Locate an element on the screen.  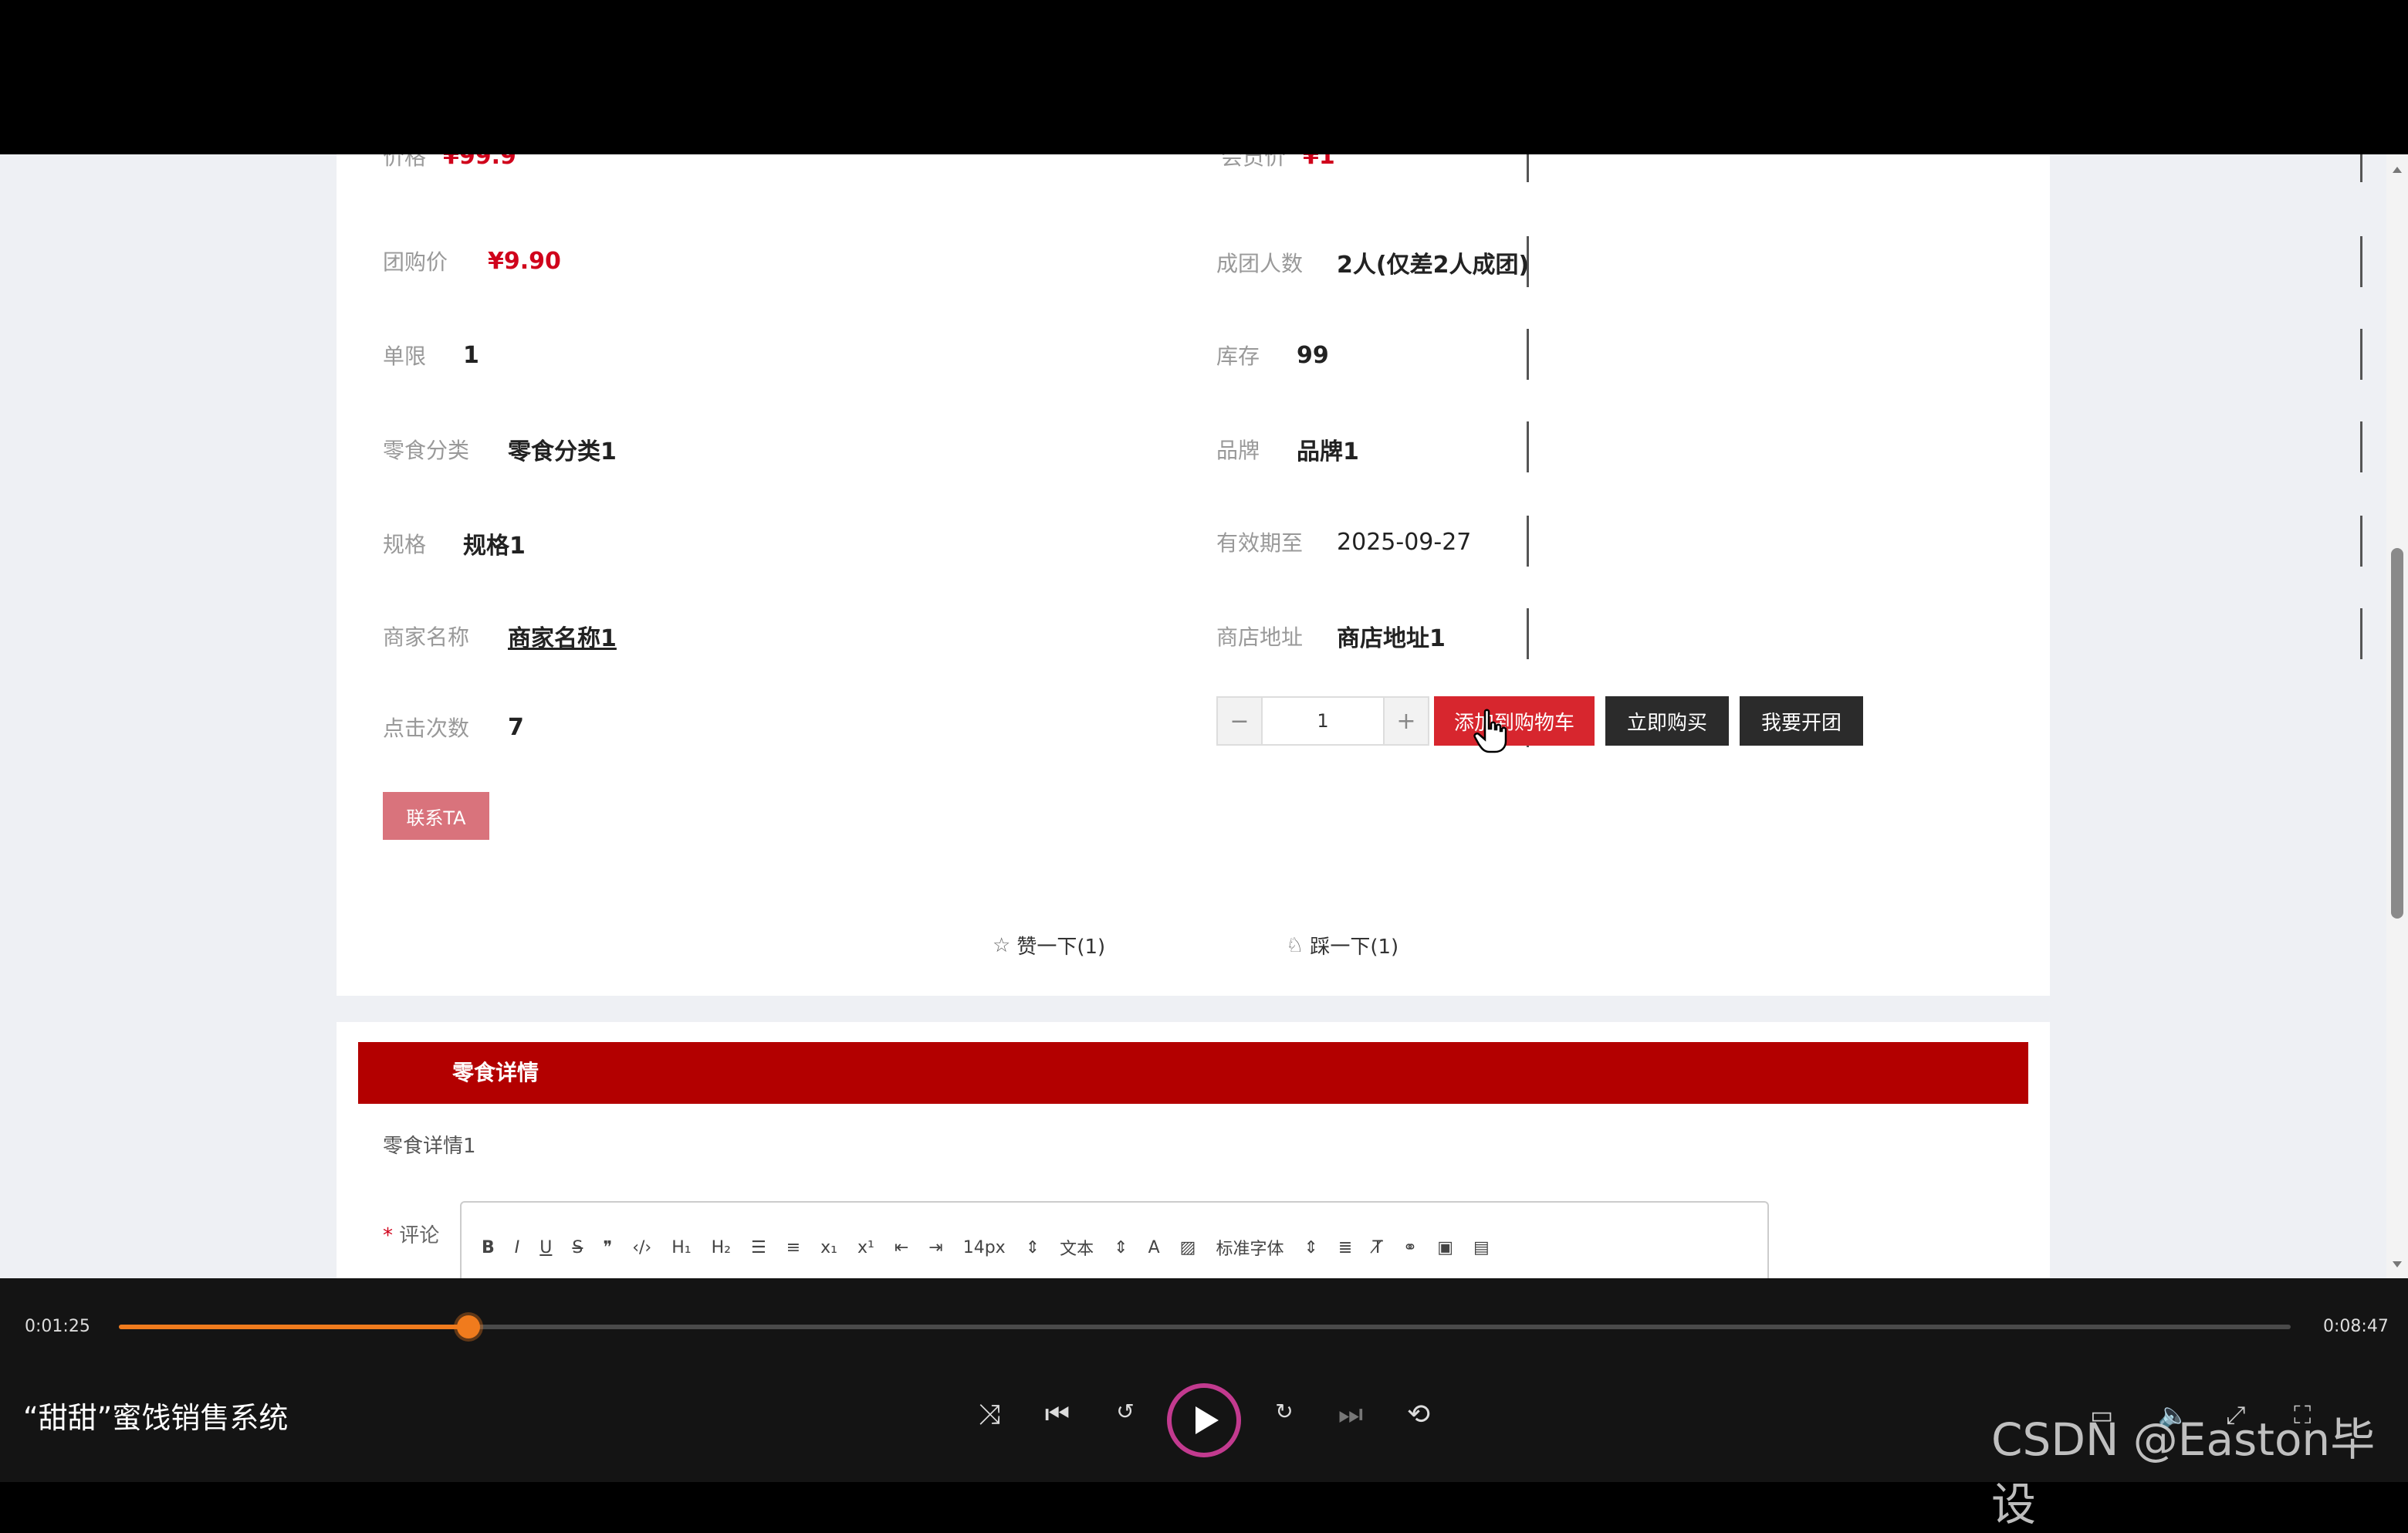
clicks-value: 7 is located at coordinates (516, 727).